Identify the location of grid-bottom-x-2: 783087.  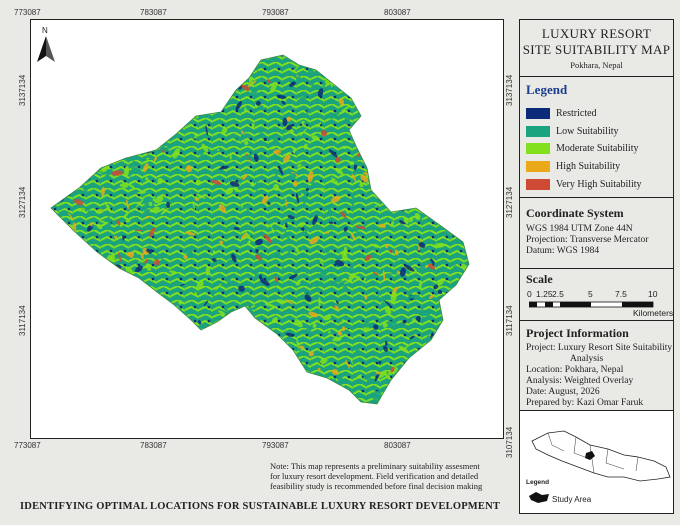
(153, 445).